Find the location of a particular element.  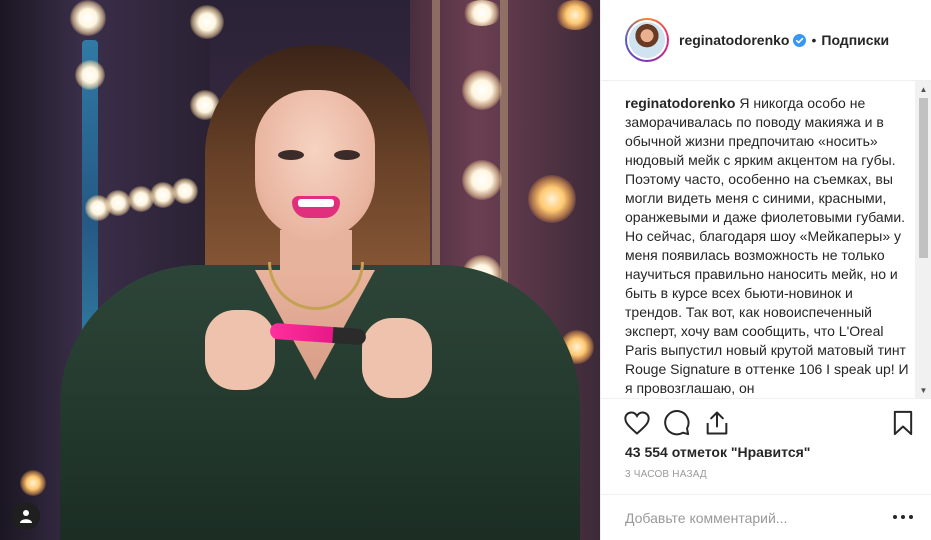

teeth is located at coordinates (316, 203).